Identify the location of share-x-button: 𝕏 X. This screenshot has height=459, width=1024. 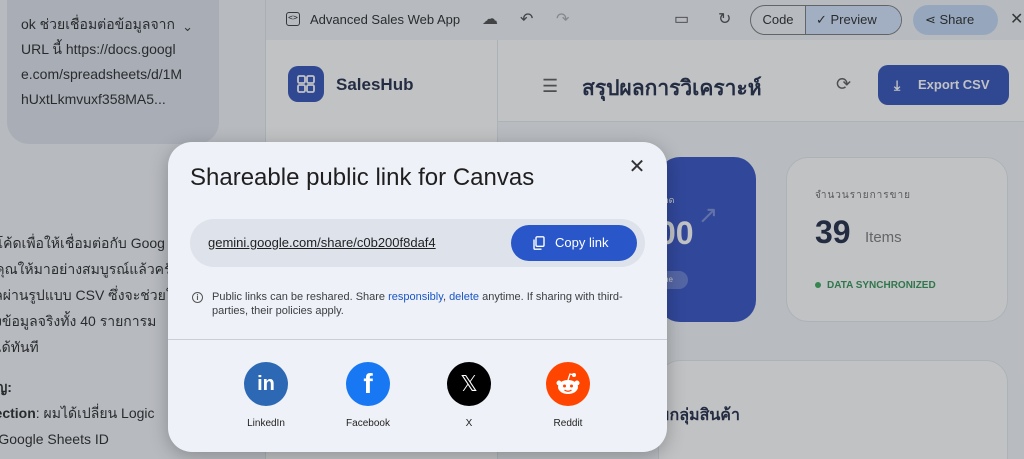
(469, 395).